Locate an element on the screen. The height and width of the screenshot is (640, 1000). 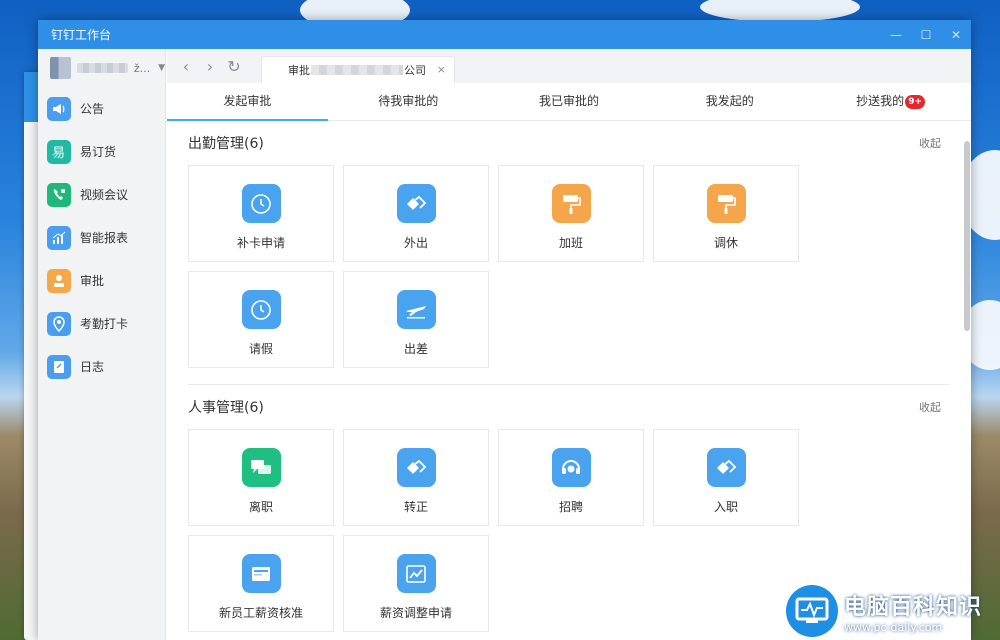
sidebar-item-label: 审批 is located at coordinates (92, 281).